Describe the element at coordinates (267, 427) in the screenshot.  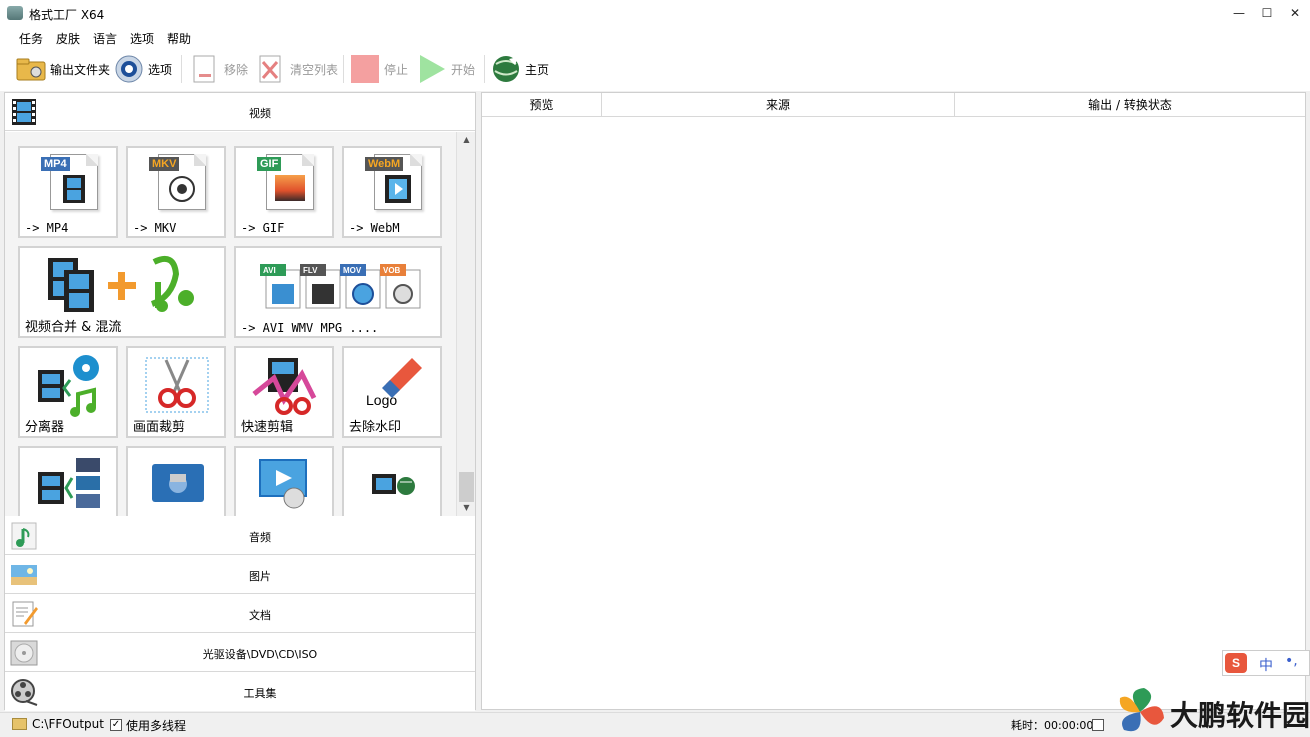
I see `tile-label: 快速剪辑` at that location.